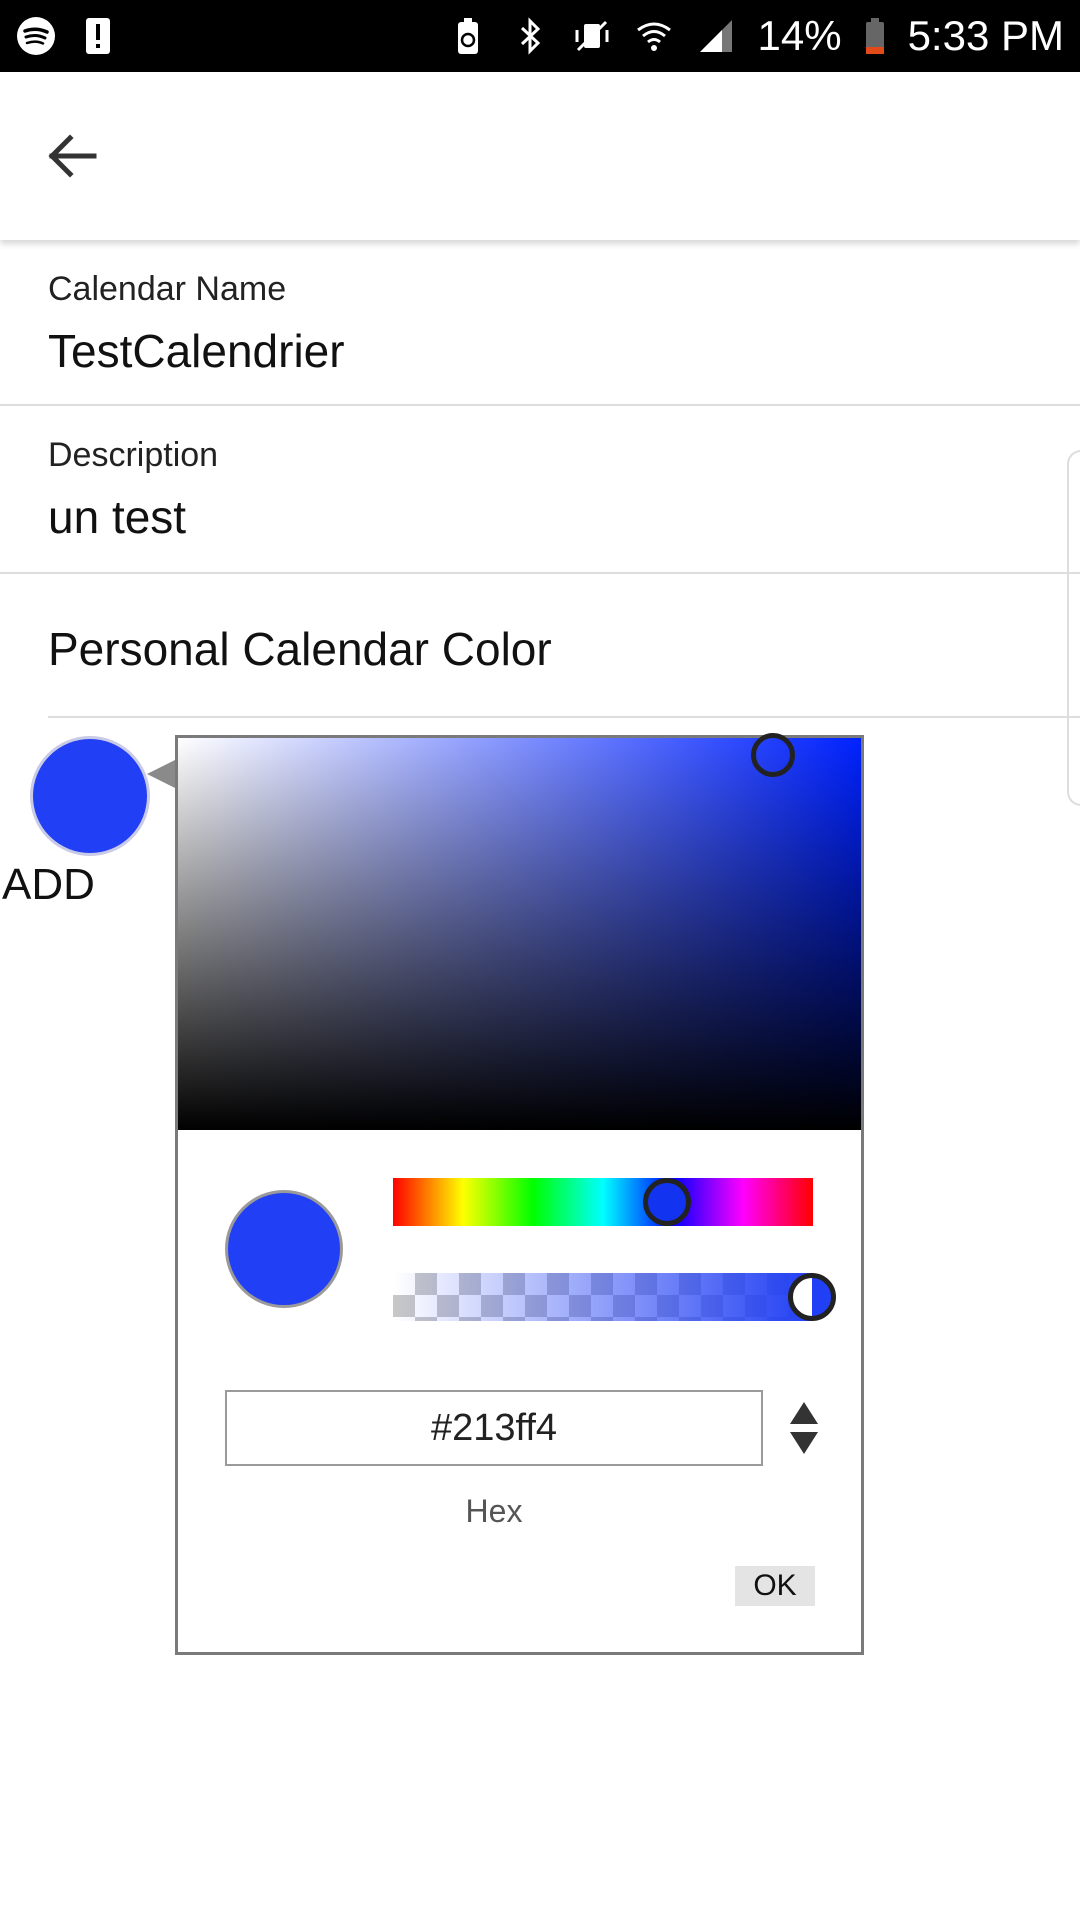 Image resolution: width=1080 pixels, height=1920 pixels. Describe the element at coordinates (90, 796) in the screenshot. I see `selected-color-swatch` at that location.